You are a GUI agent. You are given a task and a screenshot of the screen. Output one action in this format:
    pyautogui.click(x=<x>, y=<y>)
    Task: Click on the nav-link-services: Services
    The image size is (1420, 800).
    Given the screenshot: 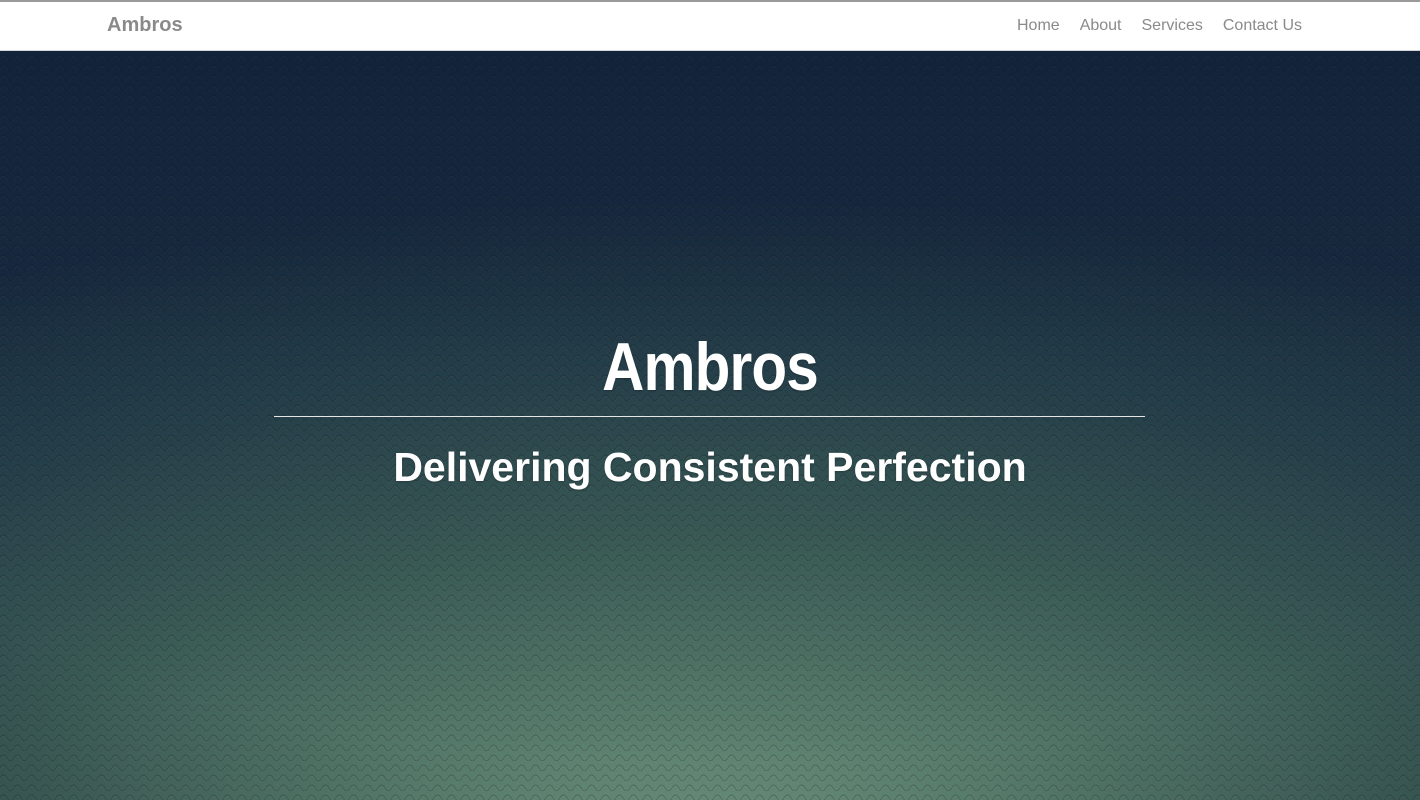 What is the action you would take?
    pyautogui.click(x=1172, y=26)
    